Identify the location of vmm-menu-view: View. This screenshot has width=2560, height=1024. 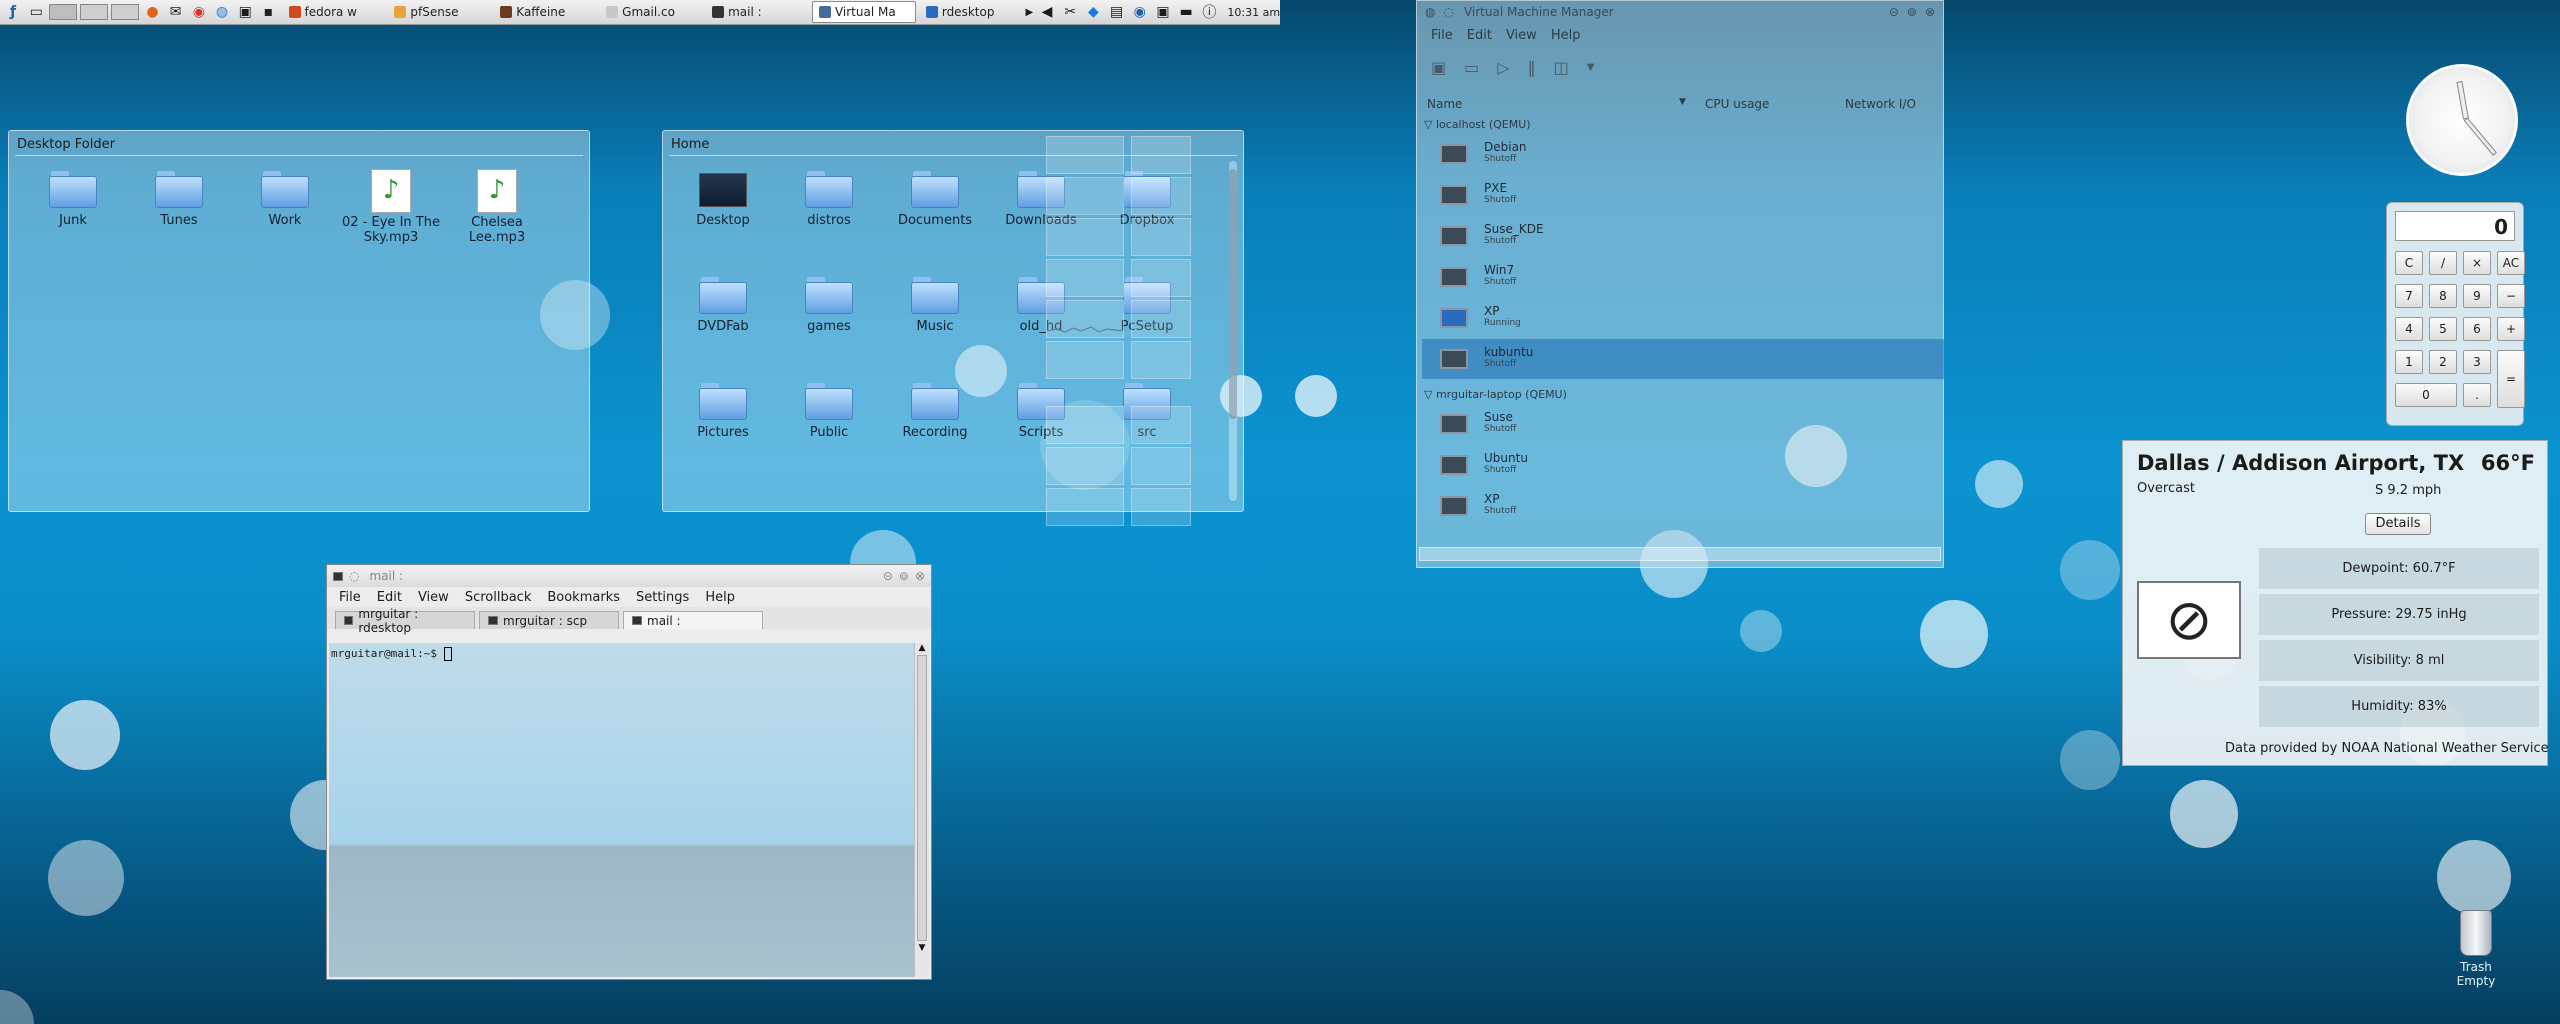
(1521, 35).